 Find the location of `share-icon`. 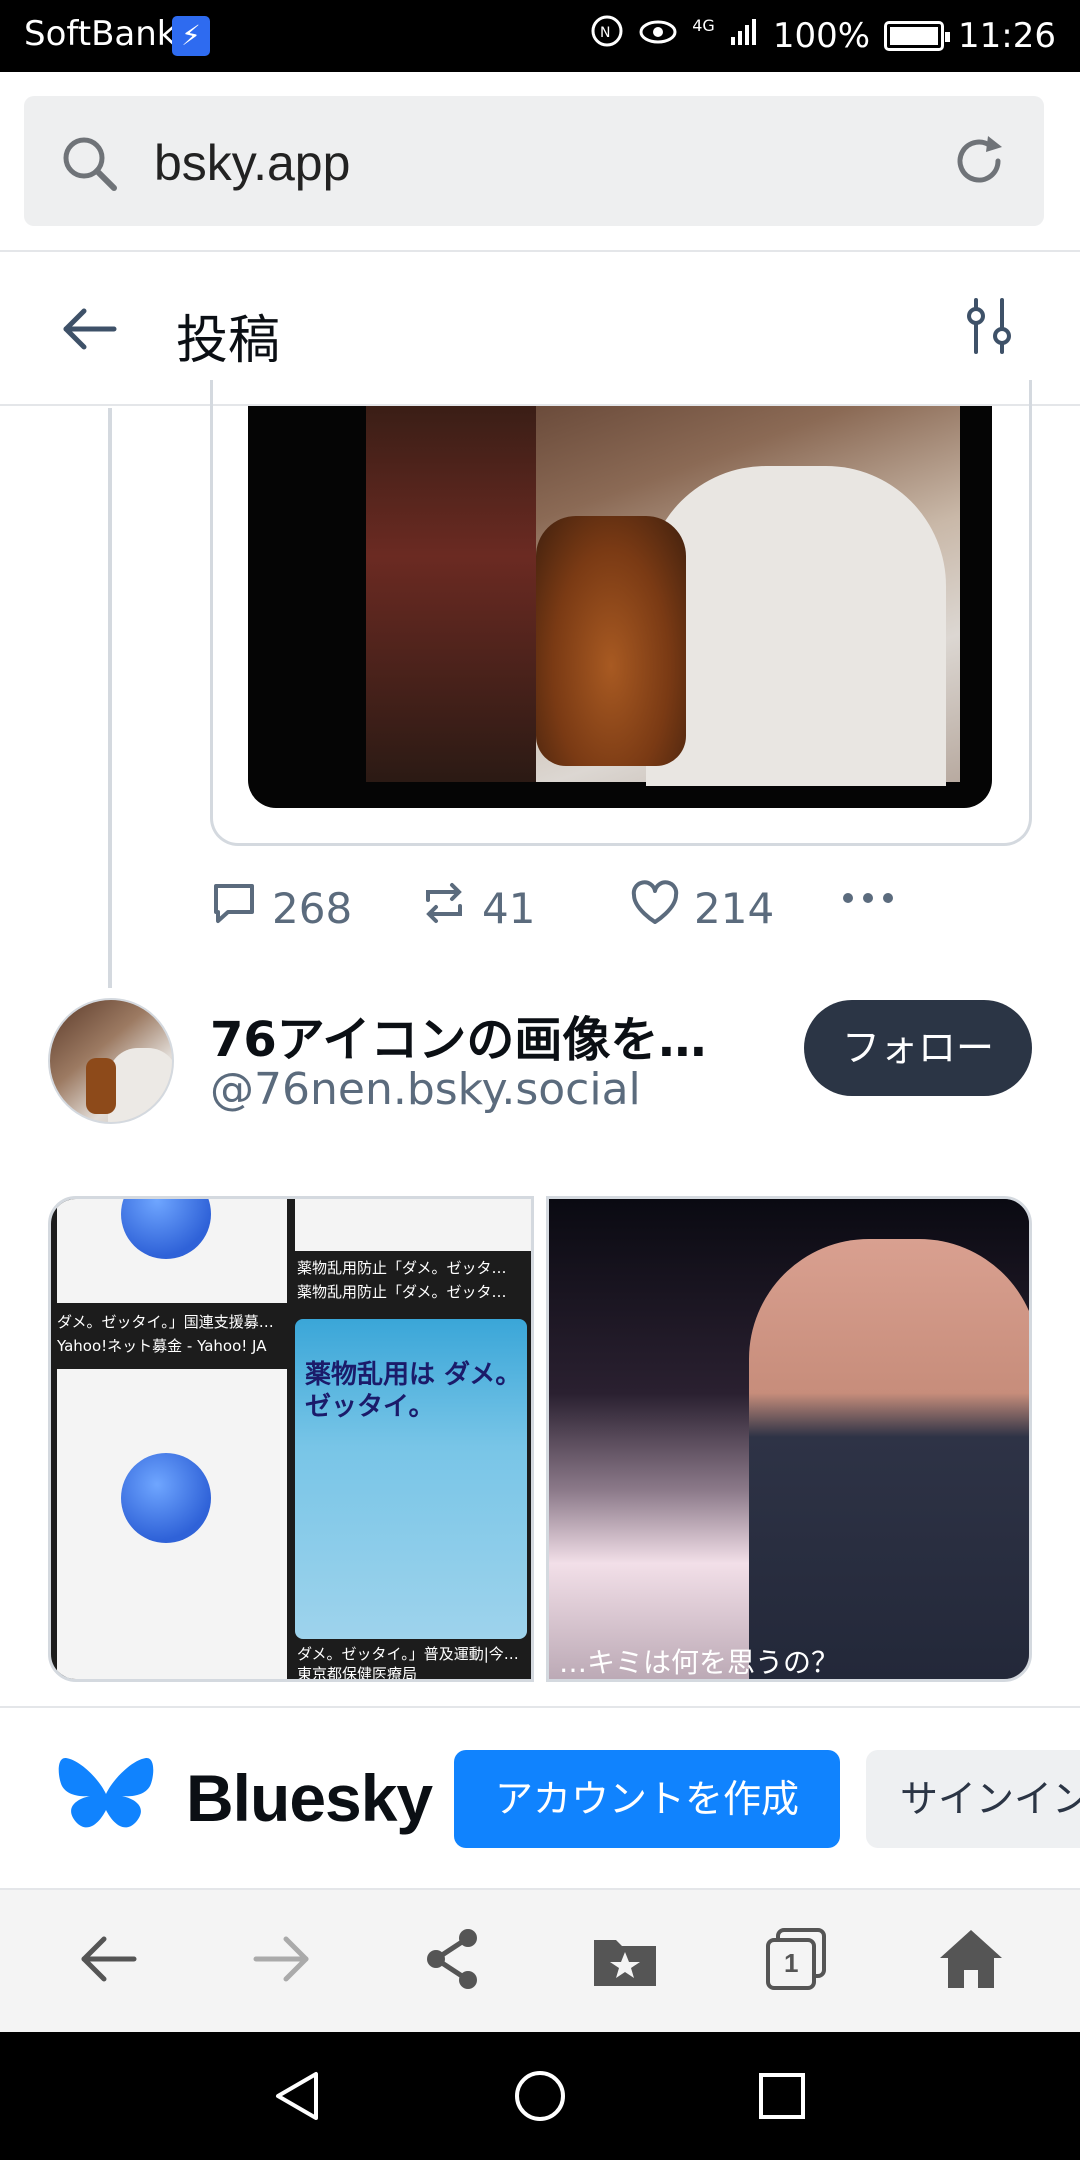

share-icon is located at coordinates (453, 1961).